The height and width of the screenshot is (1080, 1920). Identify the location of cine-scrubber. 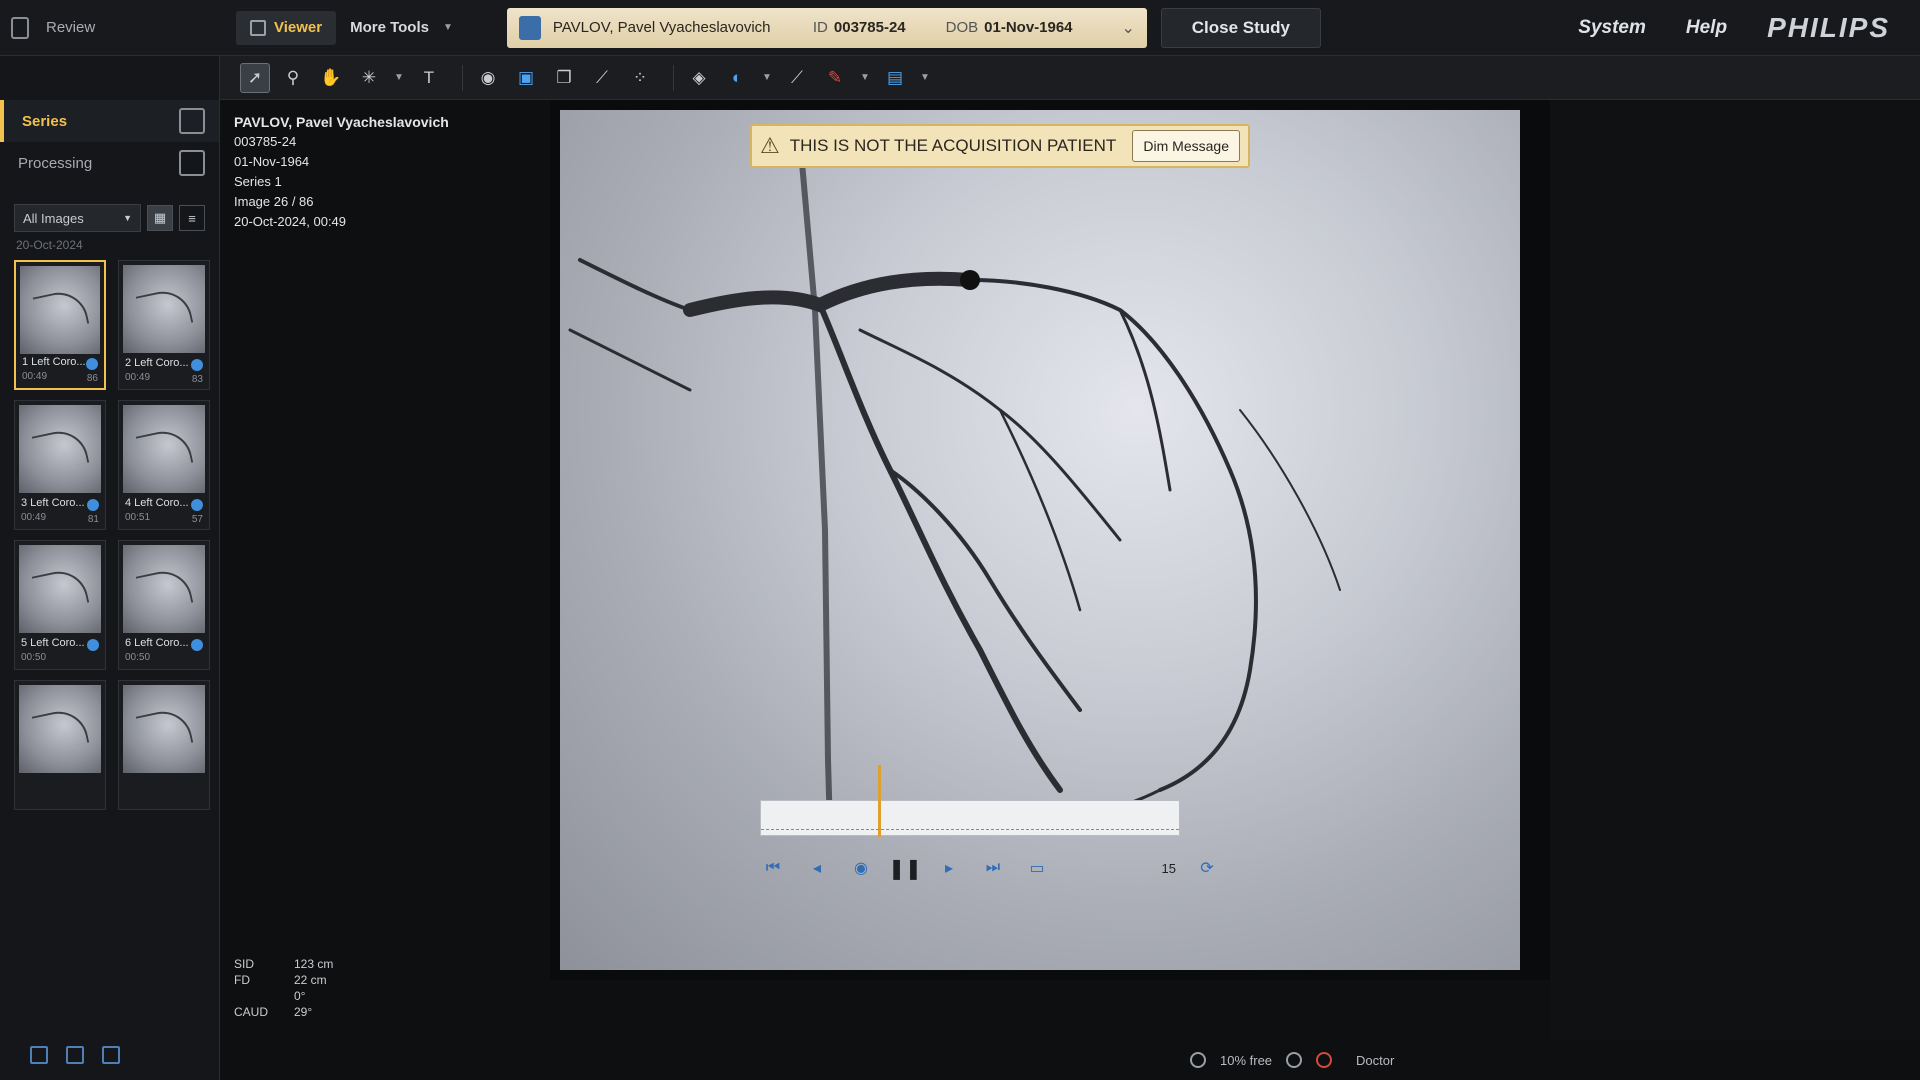
(970, 801).